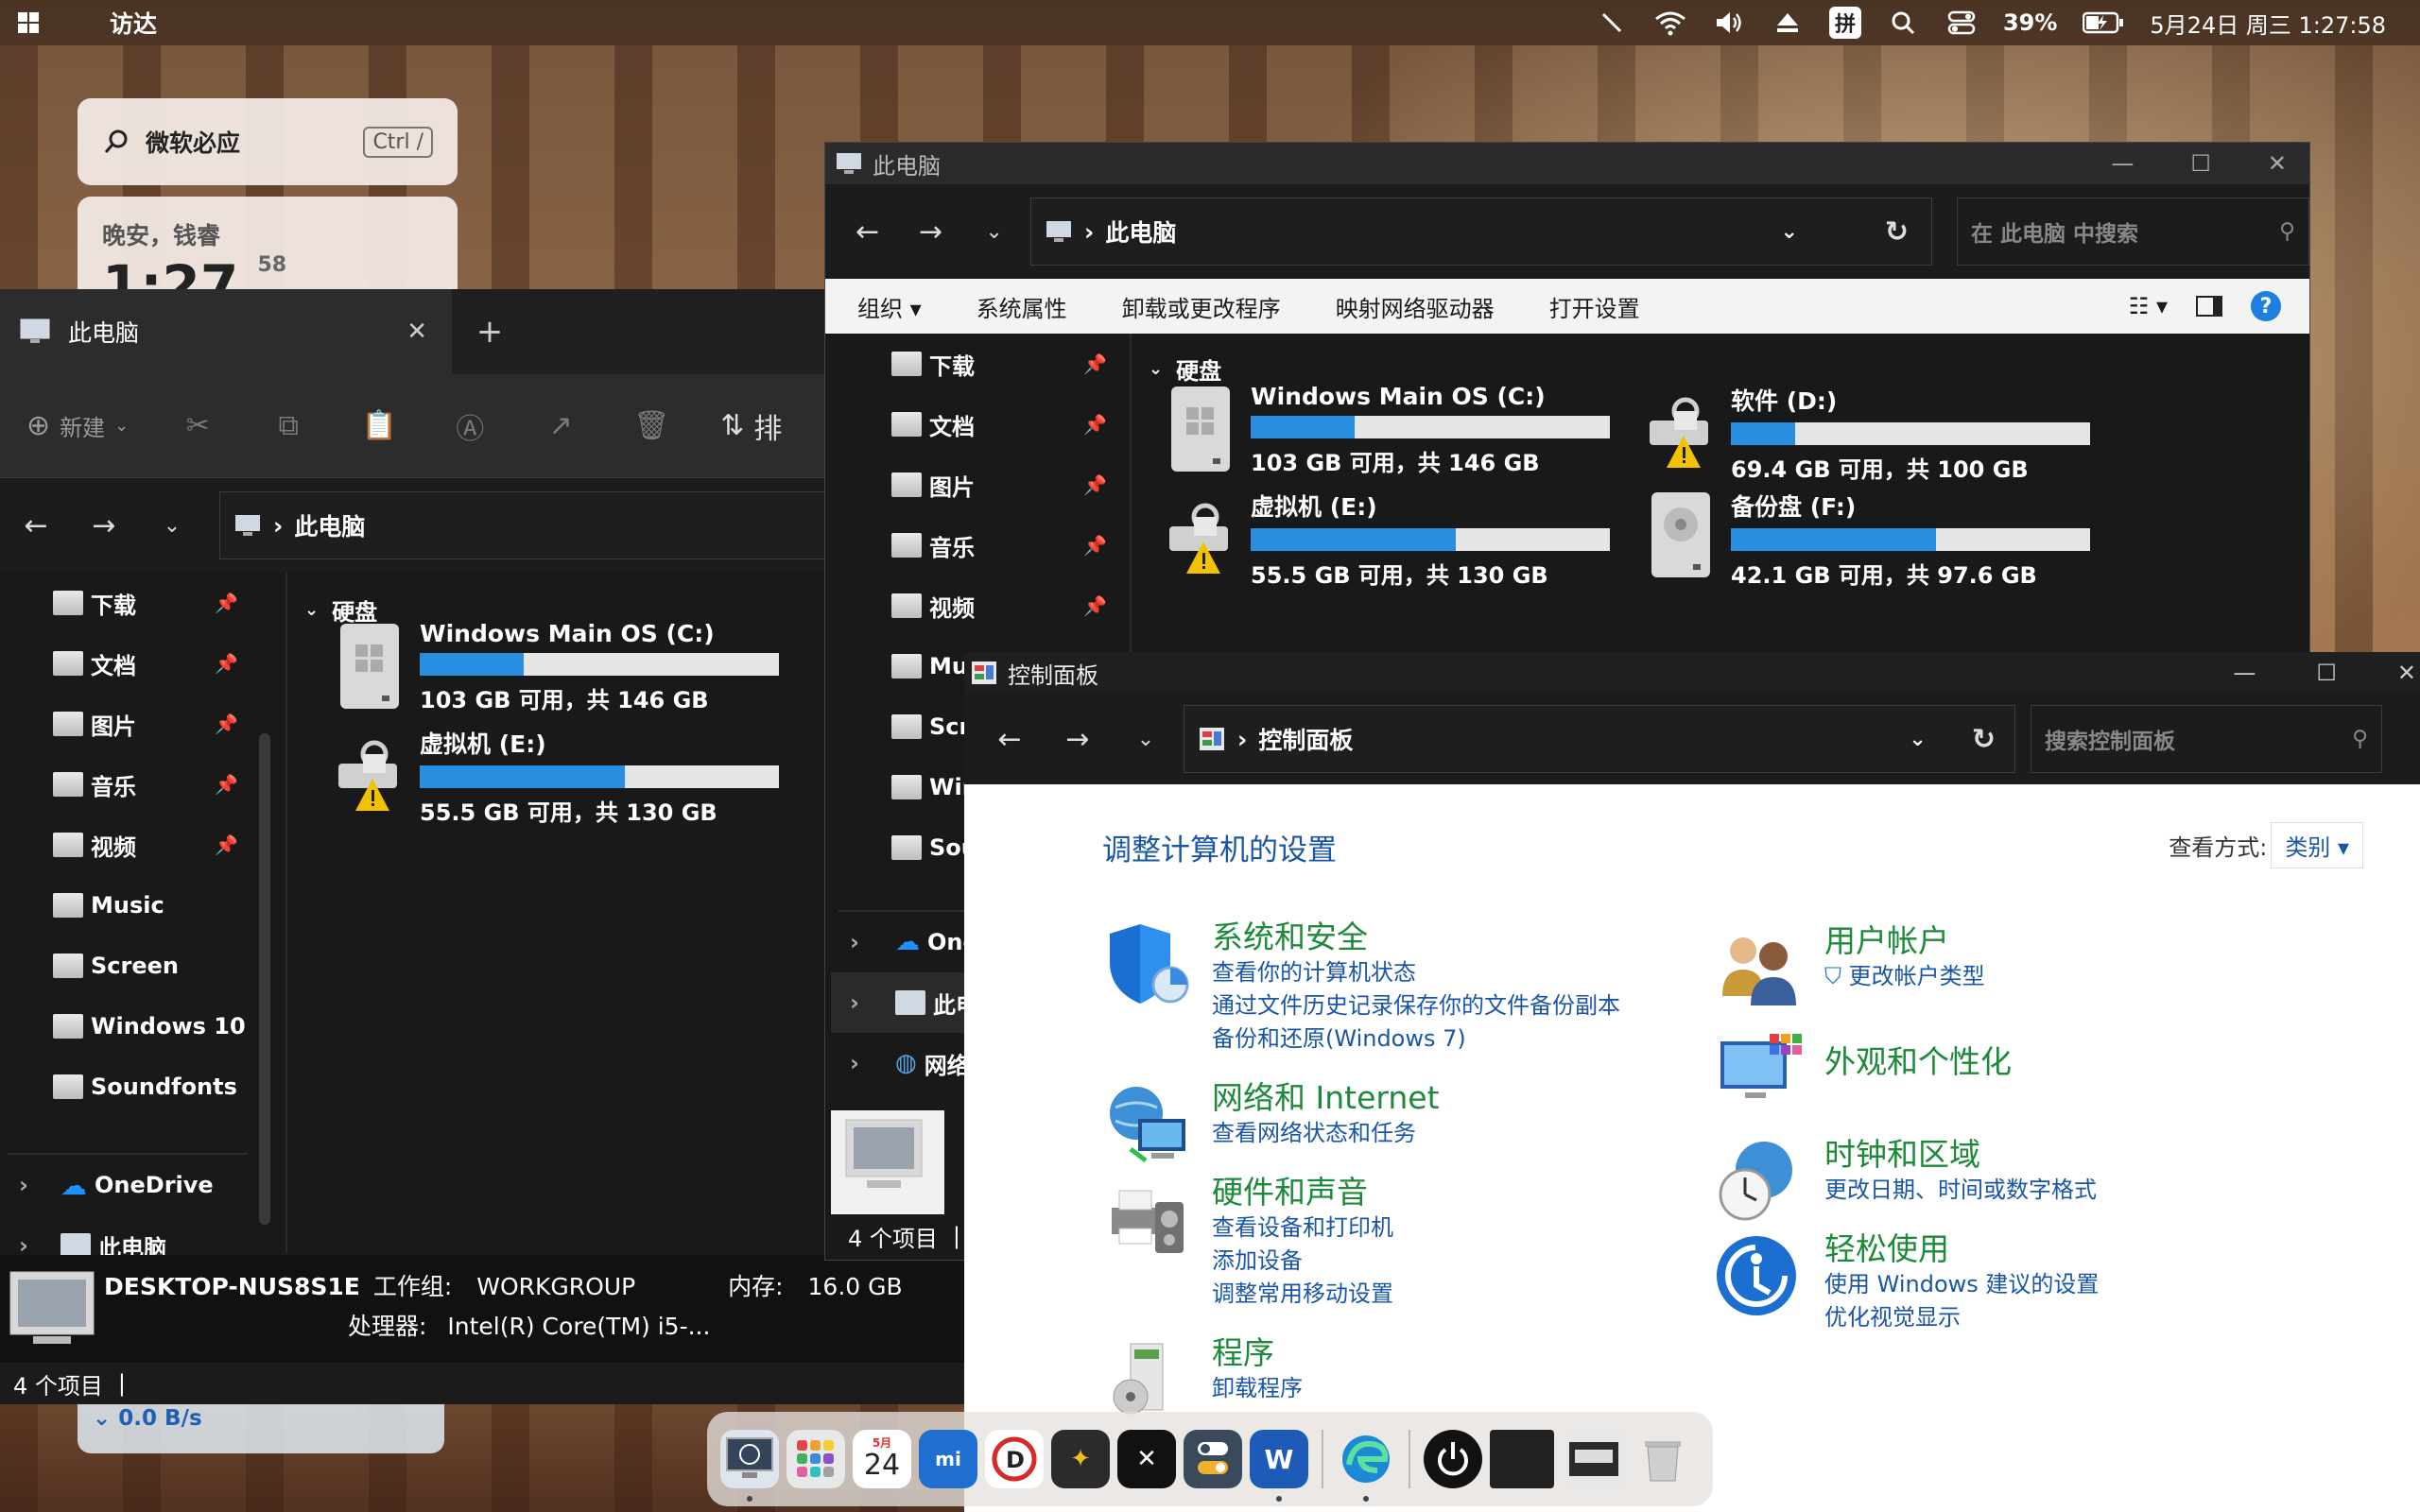  I want to click on dock-app-bird: ✦, so click(1080, 1459).